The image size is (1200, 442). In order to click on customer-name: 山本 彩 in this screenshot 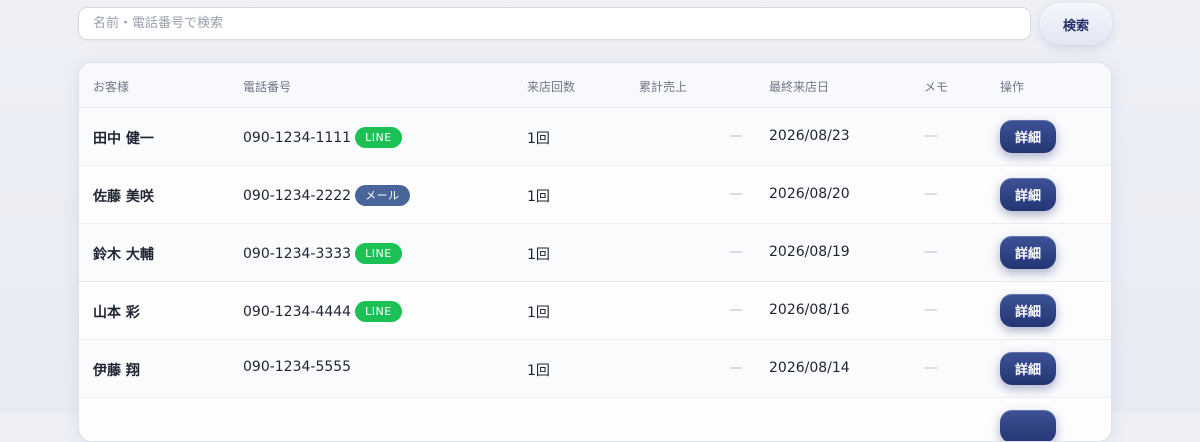, I will do `click(116, 313)`.